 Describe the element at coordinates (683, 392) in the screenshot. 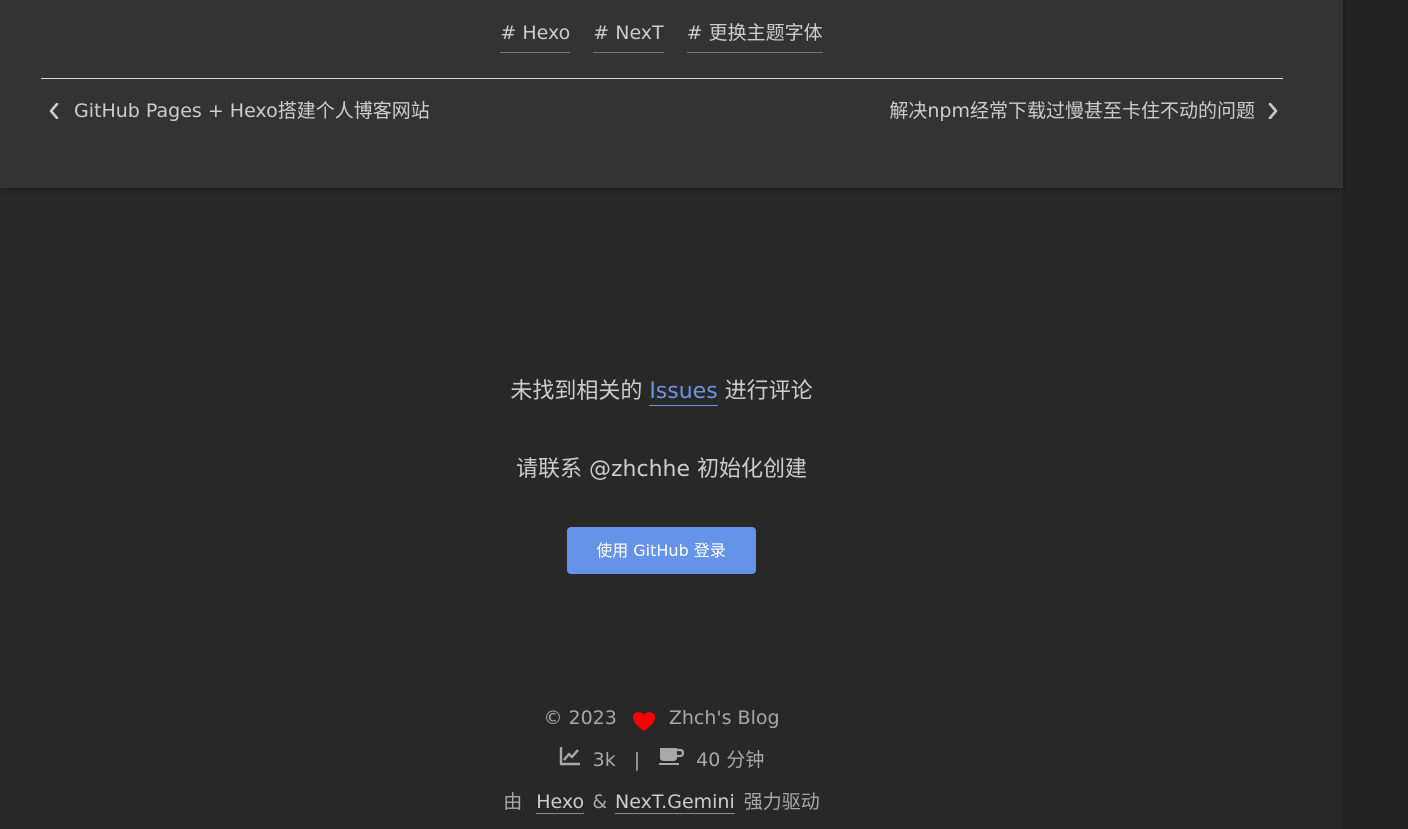

I see `issues-link: Issues` at that location.